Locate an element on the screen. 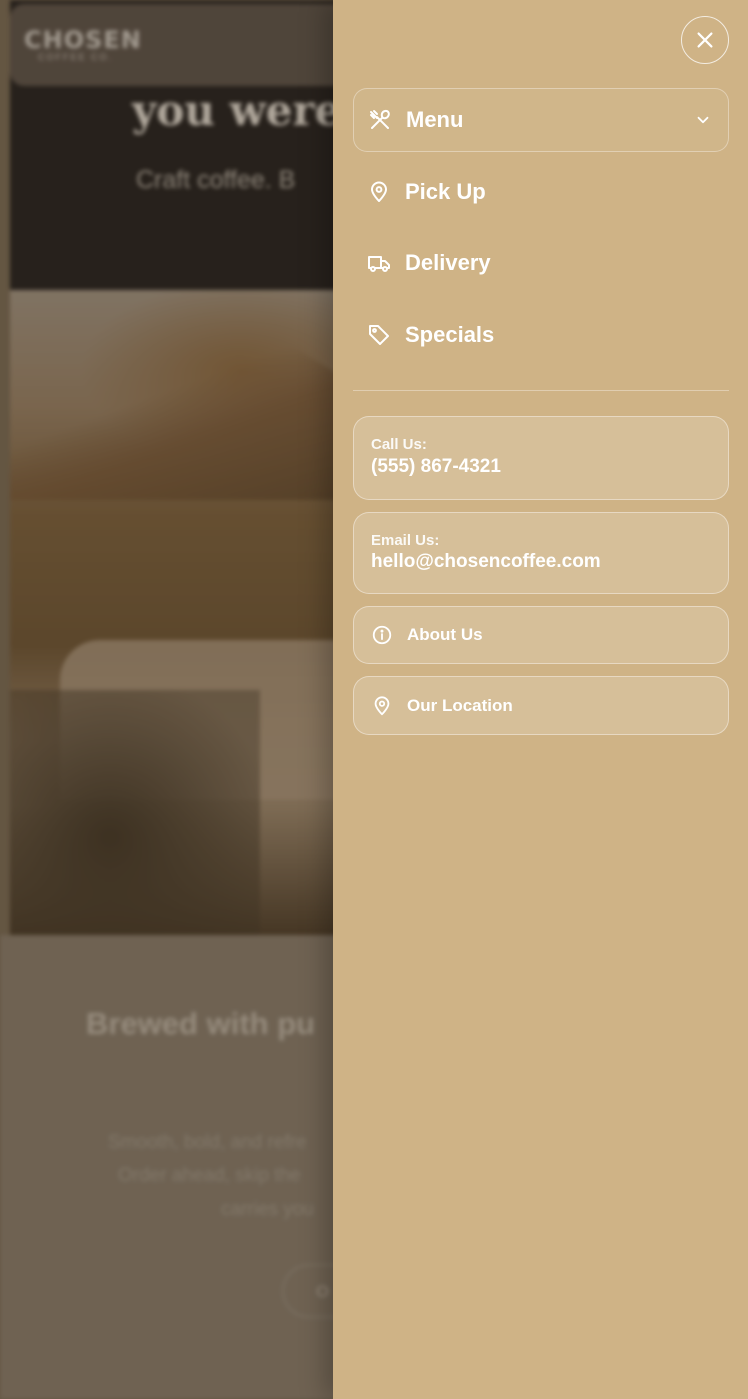 The image size is (748, 1399). nav-item-pick-up: Pick Up is located at coordinates (541, 192).